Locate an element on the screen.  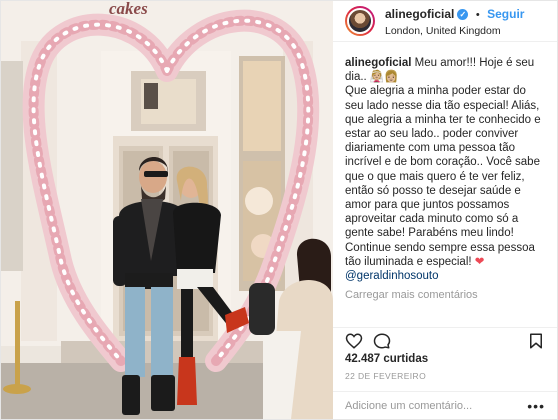
heart-outline-icon is located at coordinates (354, 341).